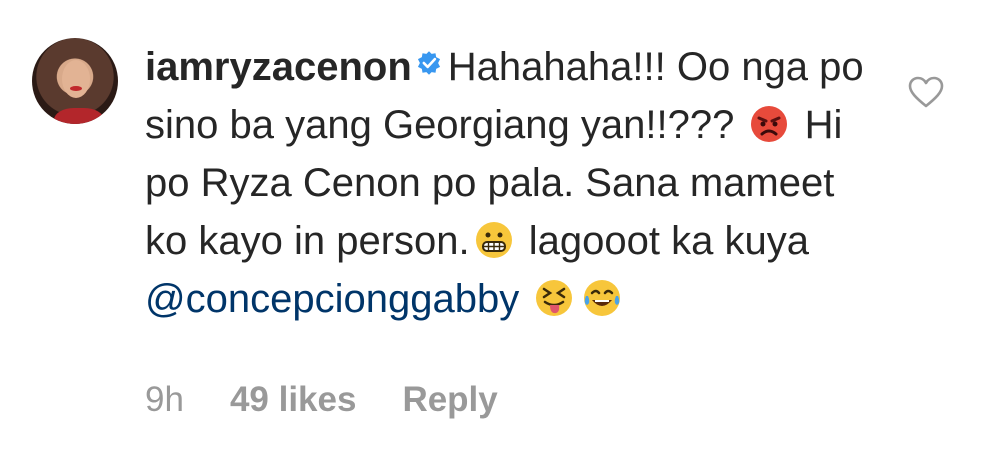  I want to click on heart-outline-icon, so click(926, 92).